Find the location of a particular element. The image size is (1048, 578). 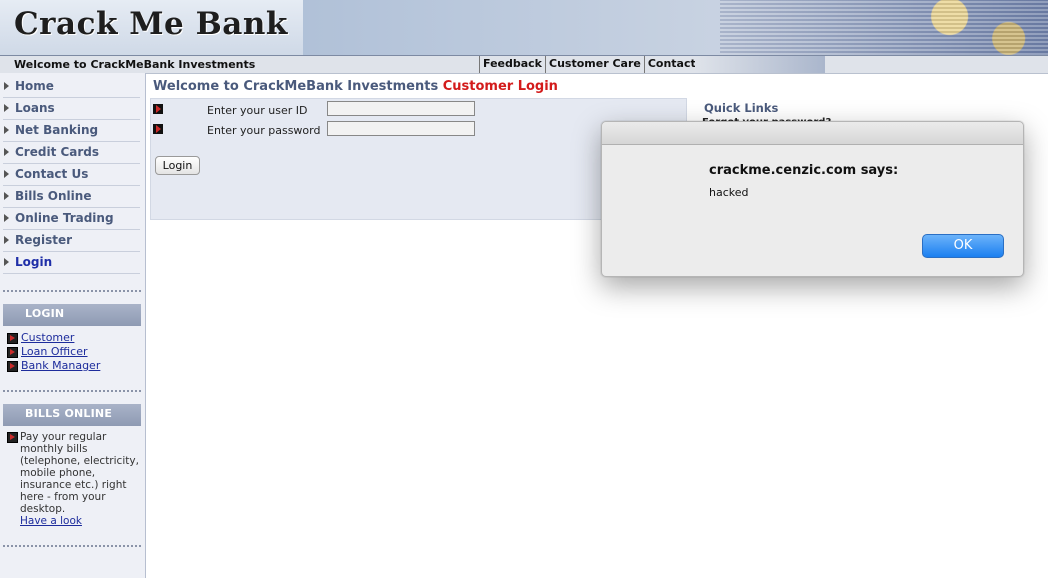

sidebar-item-label: Login is located at coordinates (34, 262).